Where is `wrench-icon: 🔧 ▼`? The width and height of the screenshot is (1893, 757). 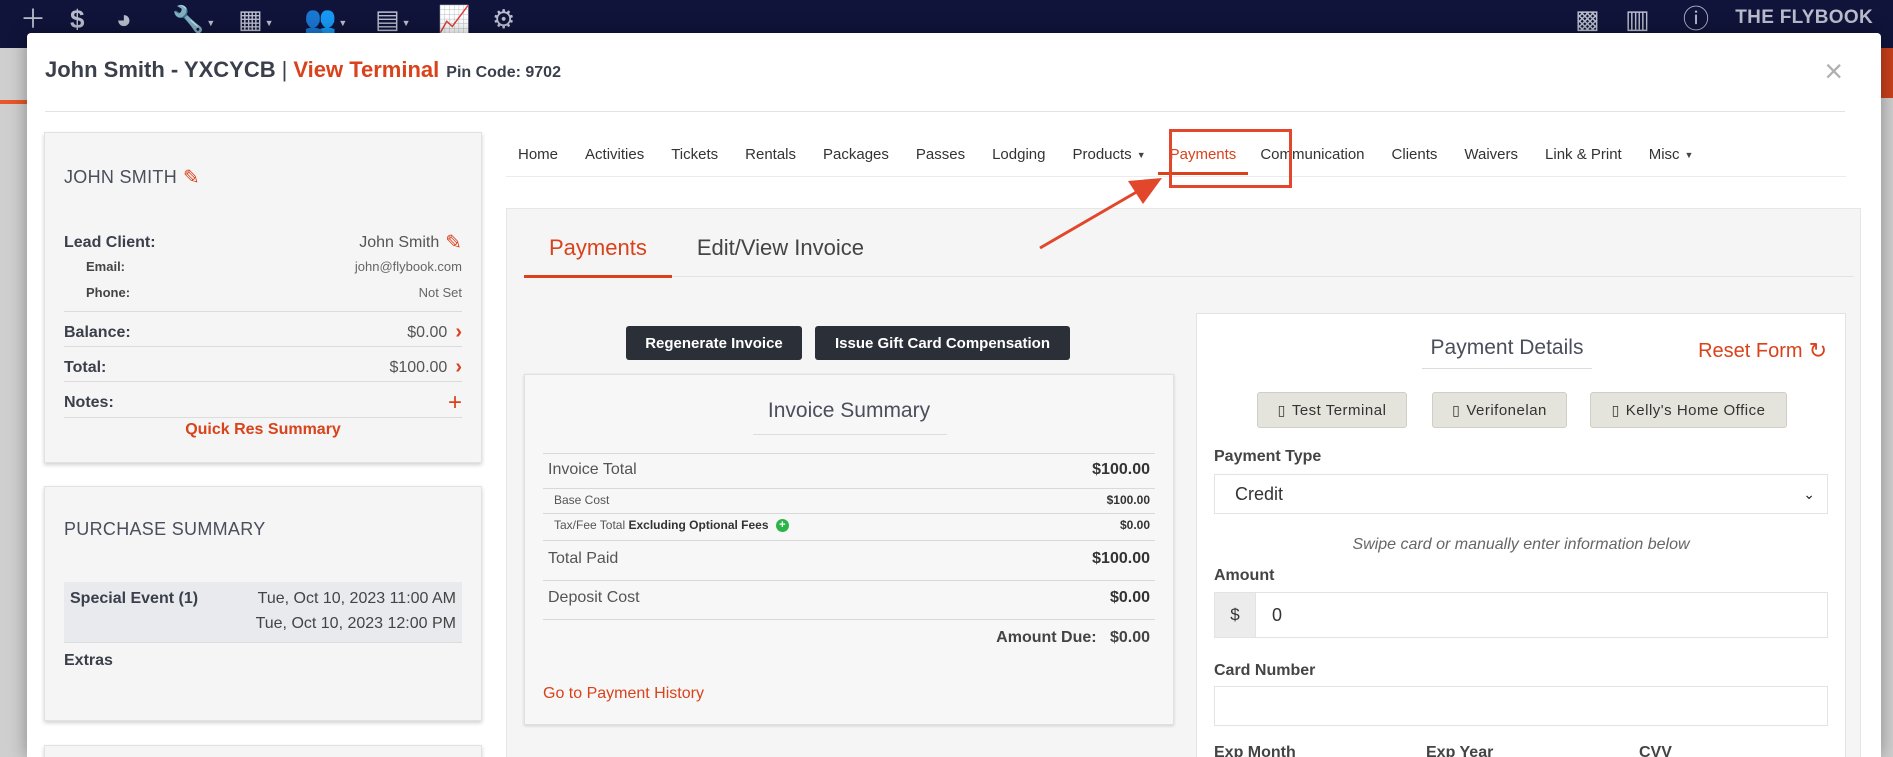 wrench-icon: 🔧 ▼ is located at coordinates (193, 19).